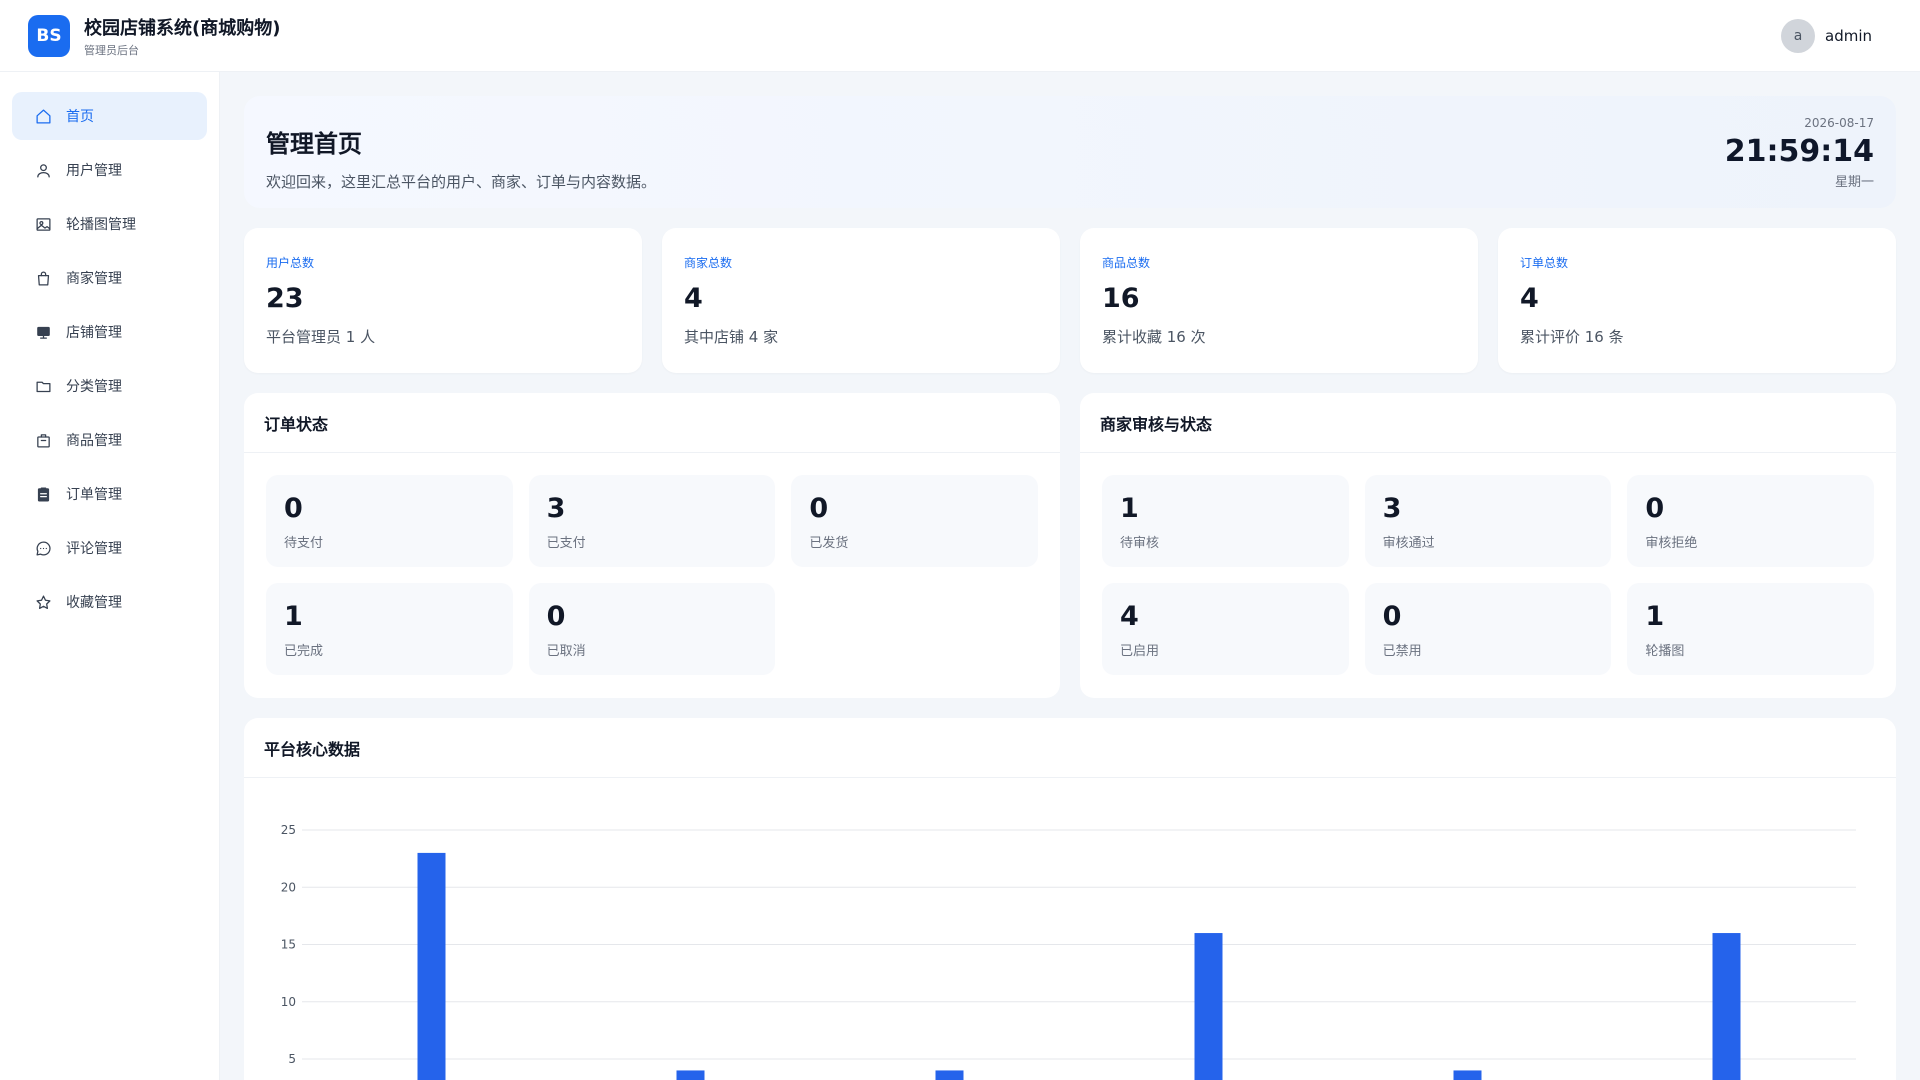  Describe the element at coordinates (109, 116) in the screenshot. I see `sidebar-item-home: 首页` at that location.